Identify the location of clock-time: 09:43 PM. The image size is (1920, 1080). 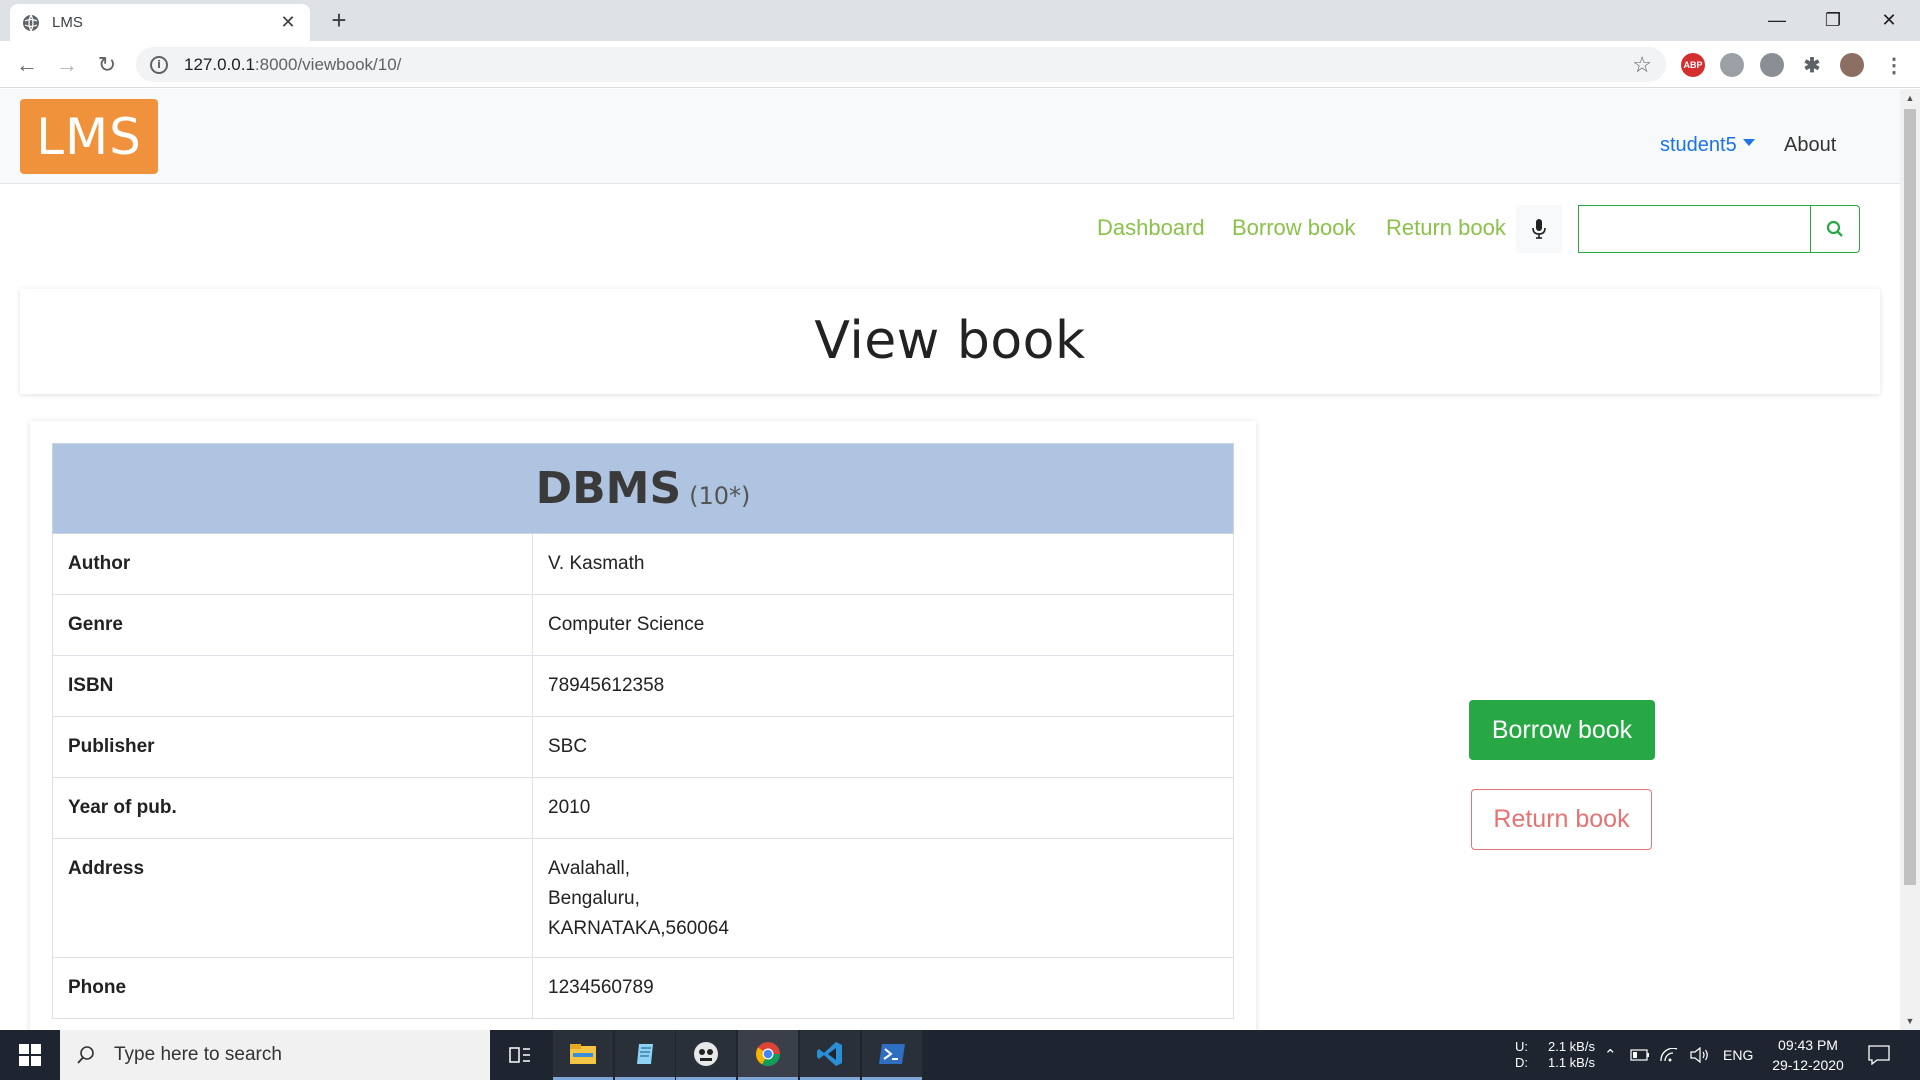
(1808, 1045).